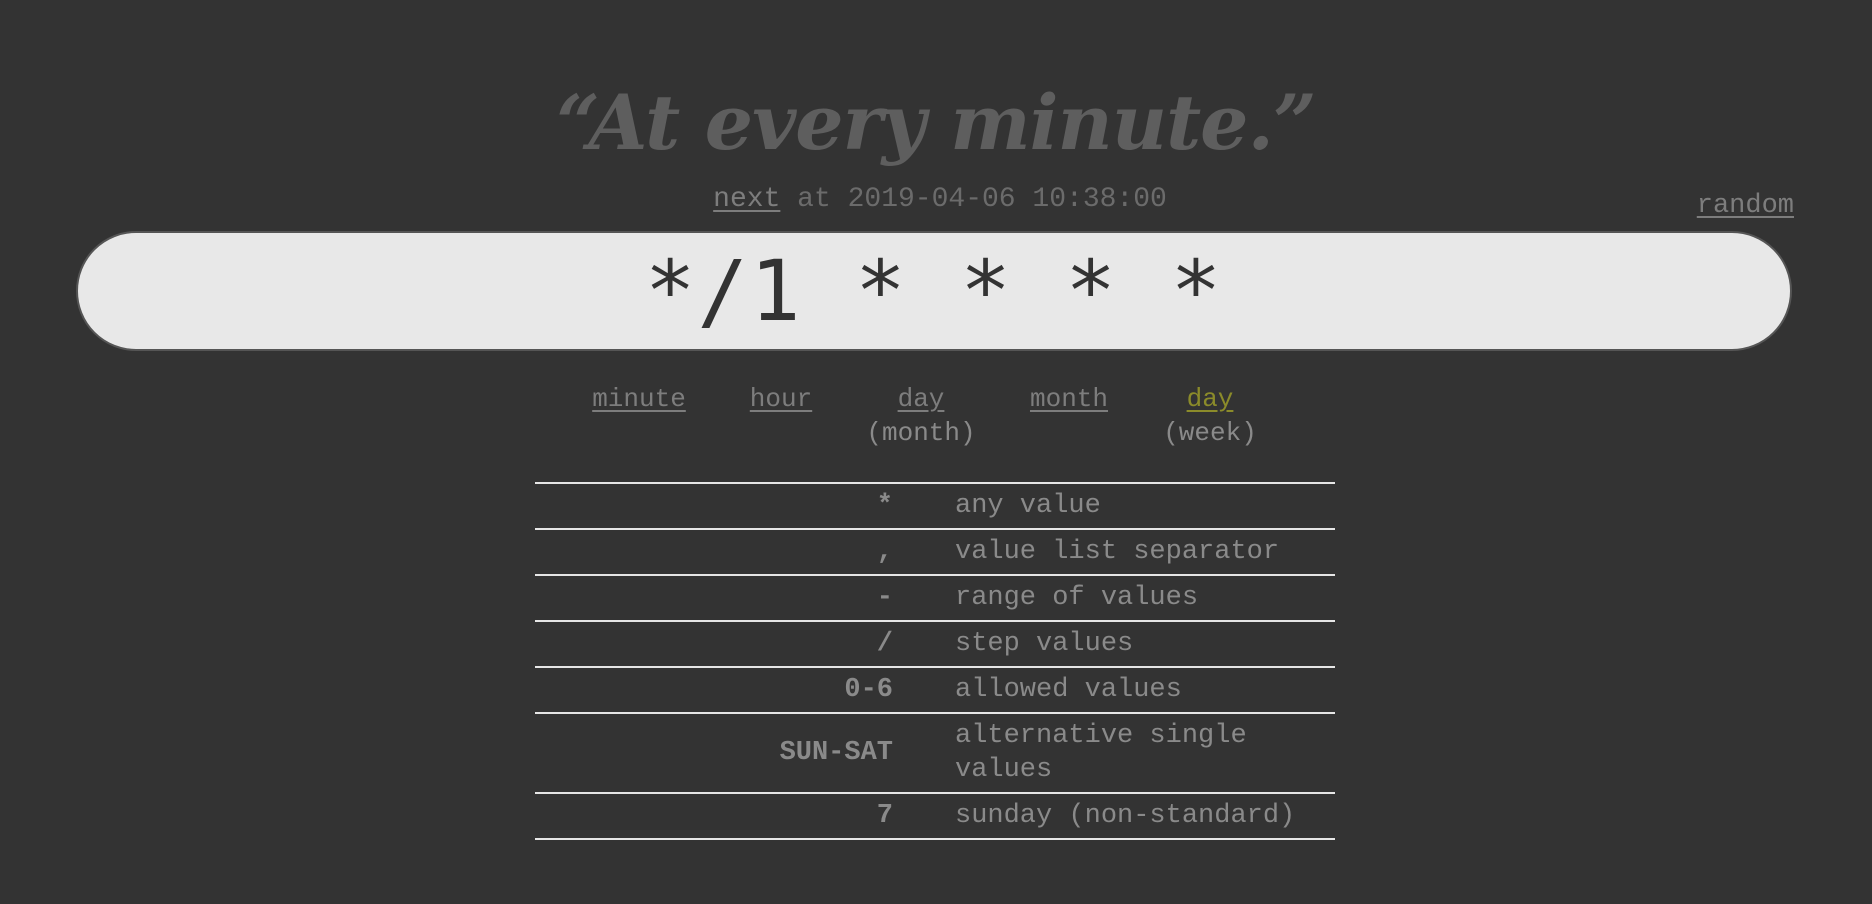 This screenshot has width=1872, height=904. Describe the element at coordinates (936, 122) in the screenshot. I see `cron-description: “At every minute.”` at that location.